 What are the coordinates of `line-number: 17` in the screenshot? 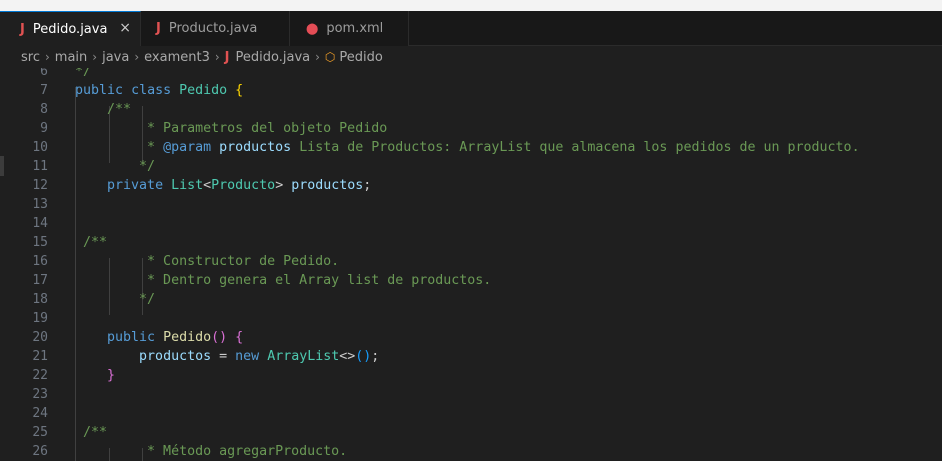 It's located at (40, 280).